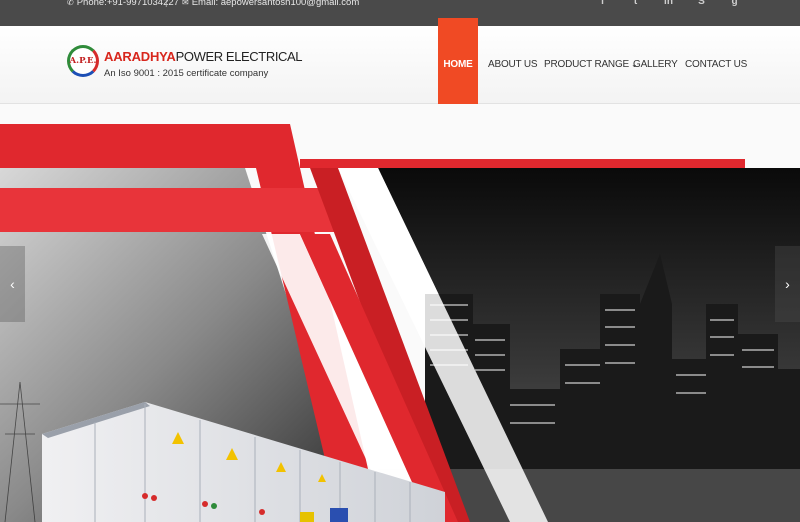  Describe the element at coordinates (185, 3) in the screenshot. I see `envelope-icon: ✉` at that location.